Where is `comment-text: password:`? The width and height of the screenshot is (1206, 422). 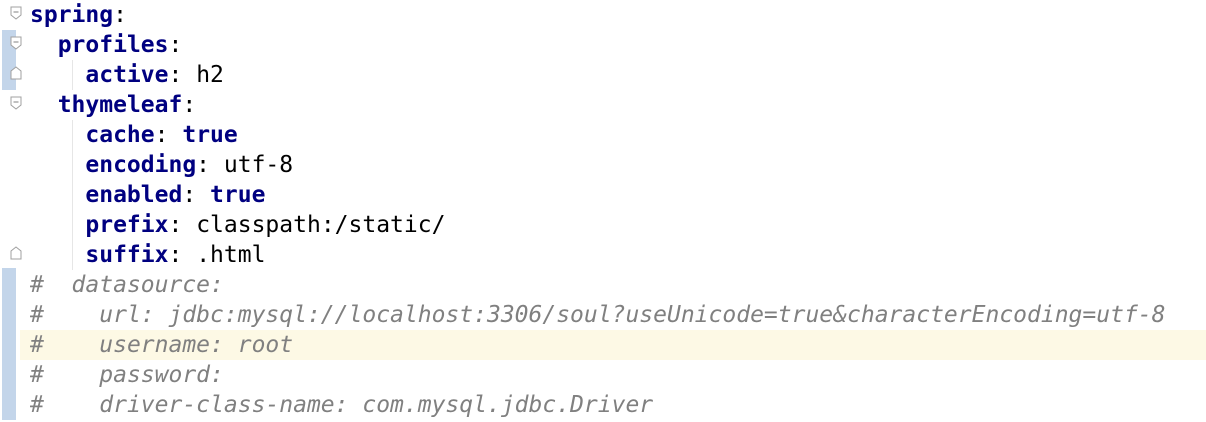
comment-text: password: is located at coordinates (133, 375).